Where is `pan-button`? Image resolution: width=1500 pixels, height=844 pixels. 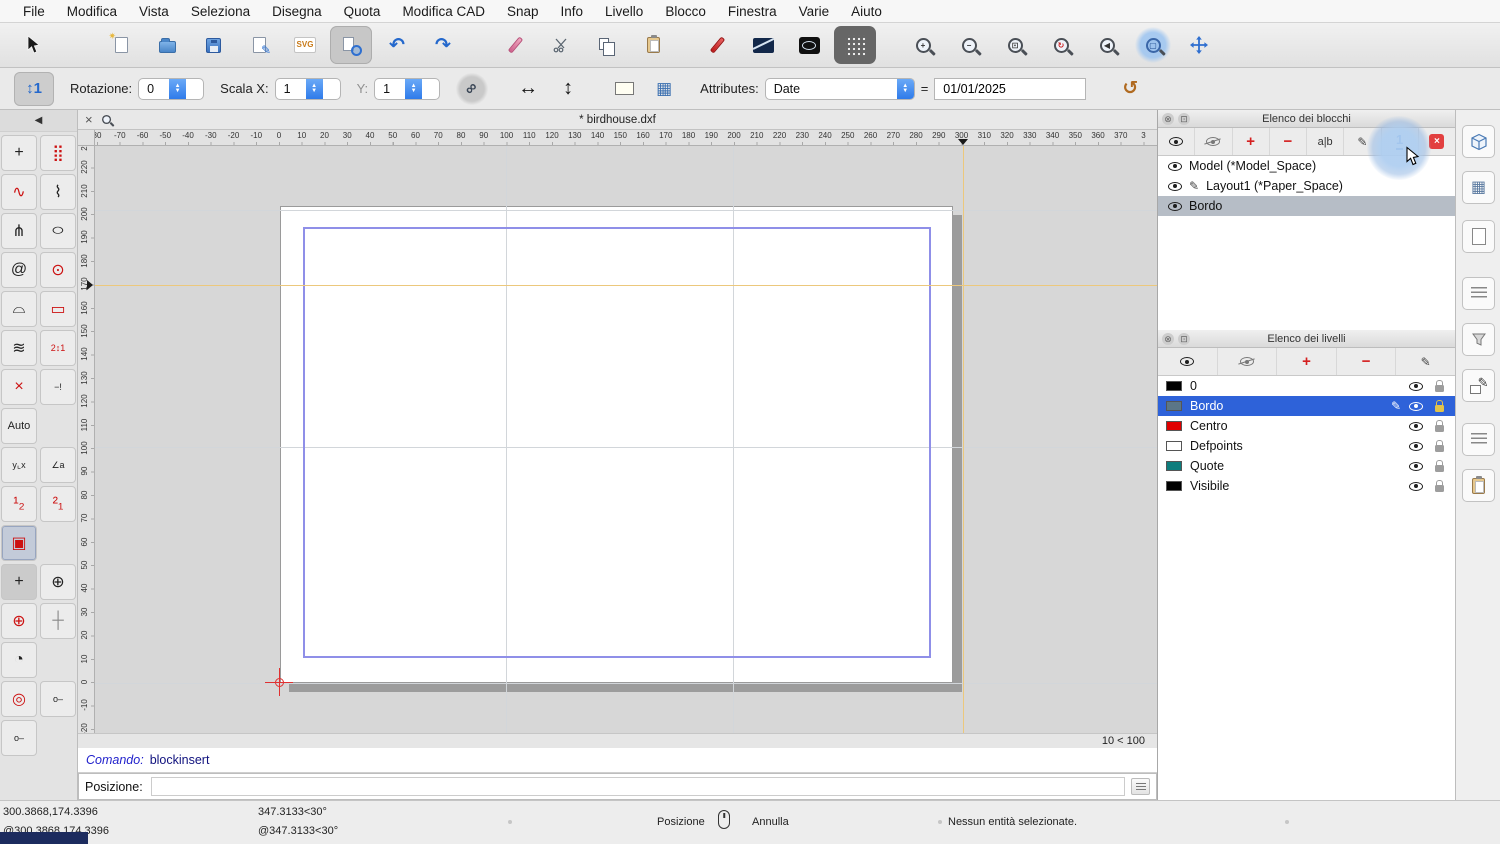
pan-button is located at coordinates (1199, 45).